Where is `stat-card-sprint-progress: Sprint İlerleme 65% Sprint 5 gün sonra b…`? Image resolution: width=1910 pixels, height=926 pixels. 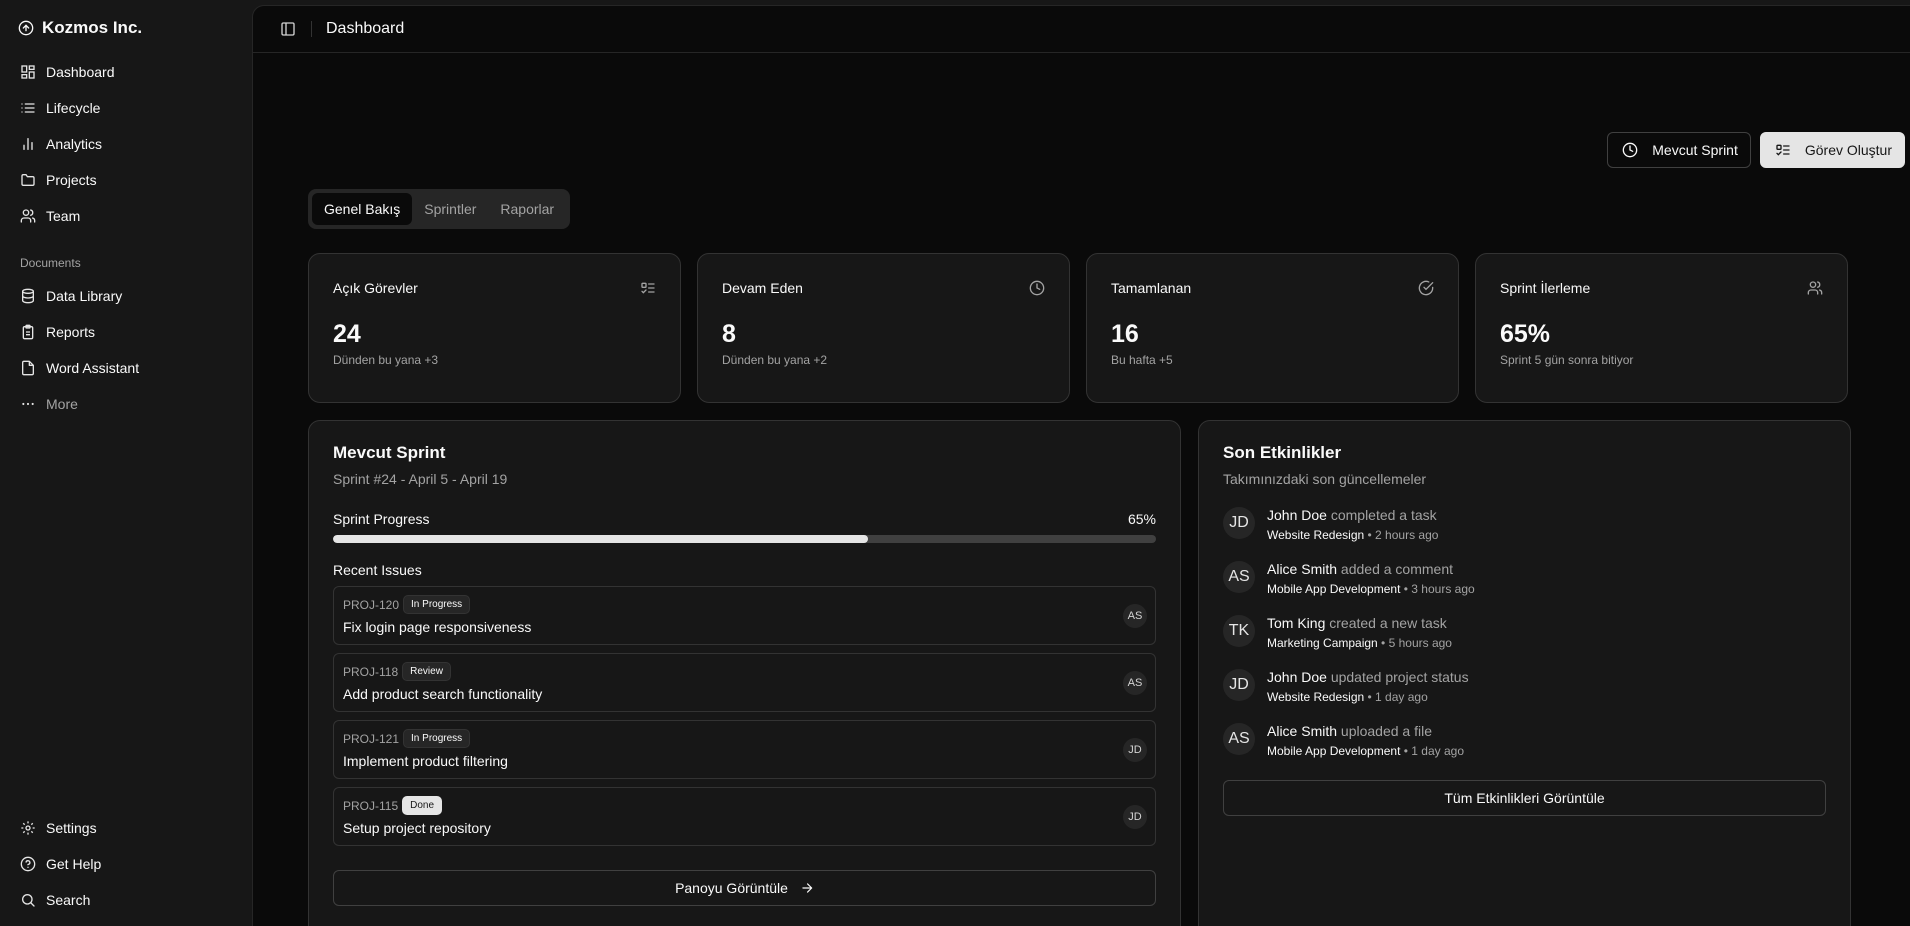
stat-card-sprint-progress: Sprint İlerleme 65% Sprint 5 gün sonra b… is located at coordinates (1661, 328).